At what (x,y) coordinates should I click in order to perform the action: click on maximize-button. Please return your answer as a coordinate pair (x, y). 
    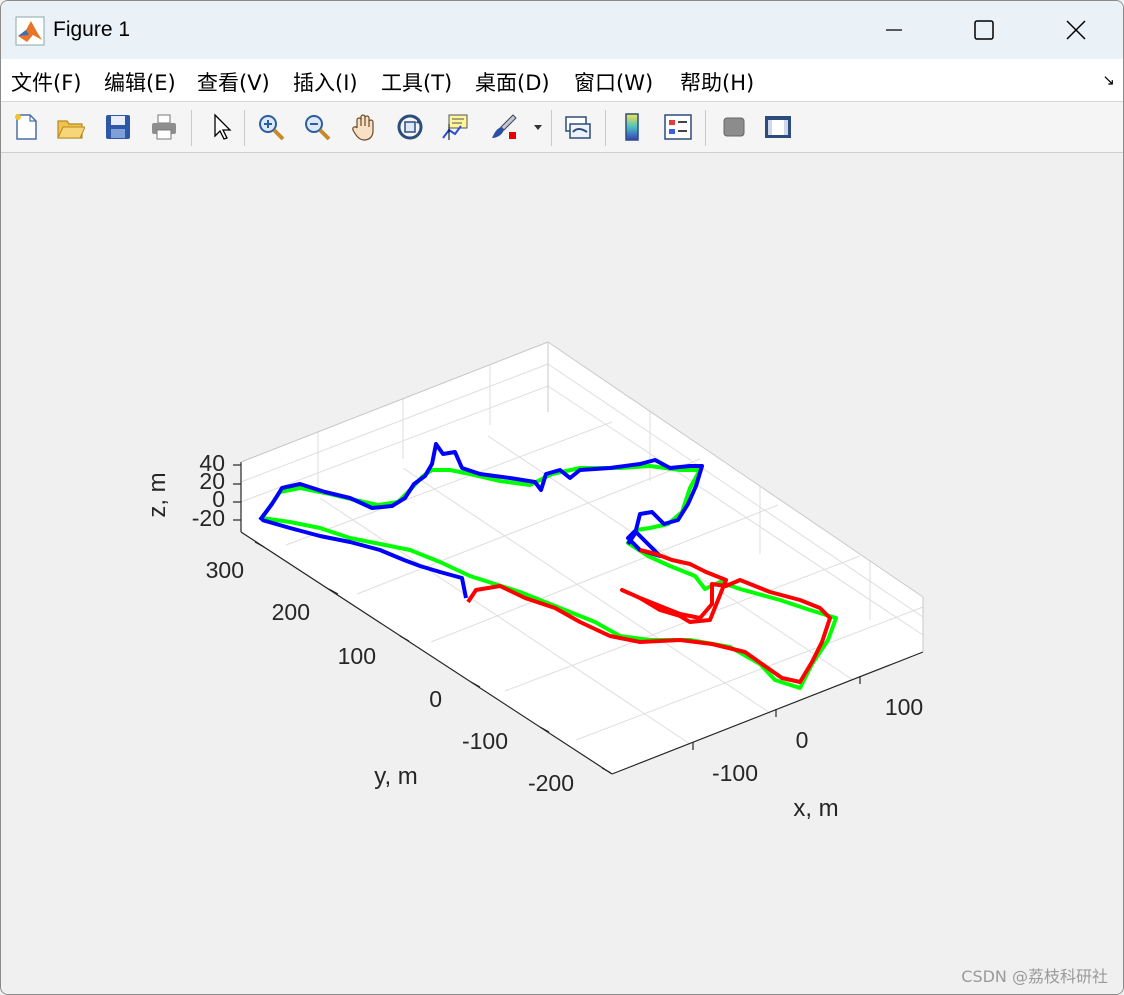
    Looking at the image, I should click on (984, 30).